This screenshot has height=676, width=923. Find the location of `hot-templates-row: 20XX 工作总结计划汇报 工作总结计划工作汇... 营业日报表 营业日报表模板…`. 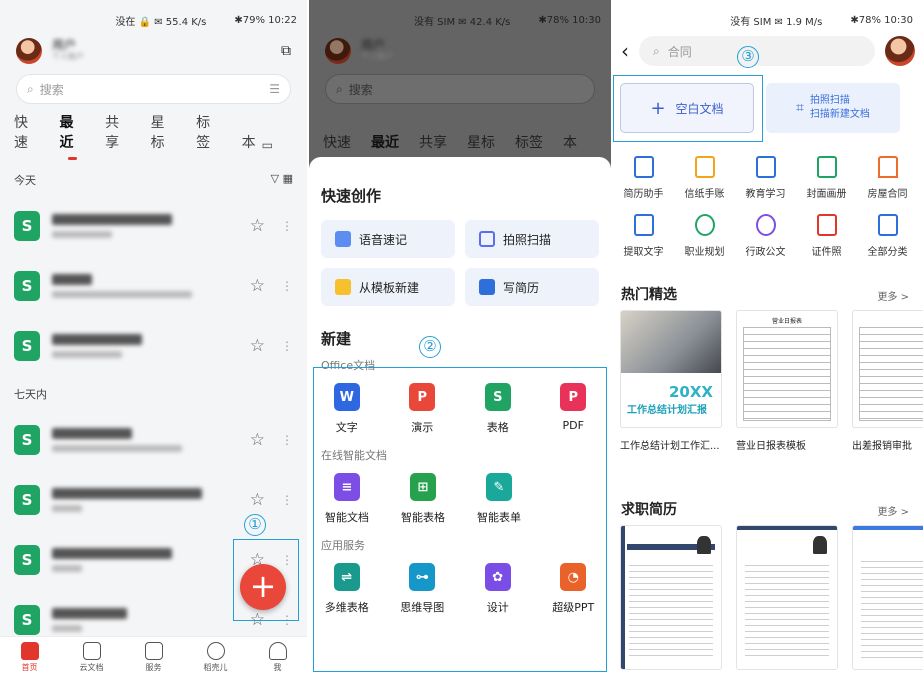

hot-templates-row: 20XX 工作总结计划汇报 工作总结计划工作汇... 营业日报表 营业日报表模板… is located at coordinates (771, 381).